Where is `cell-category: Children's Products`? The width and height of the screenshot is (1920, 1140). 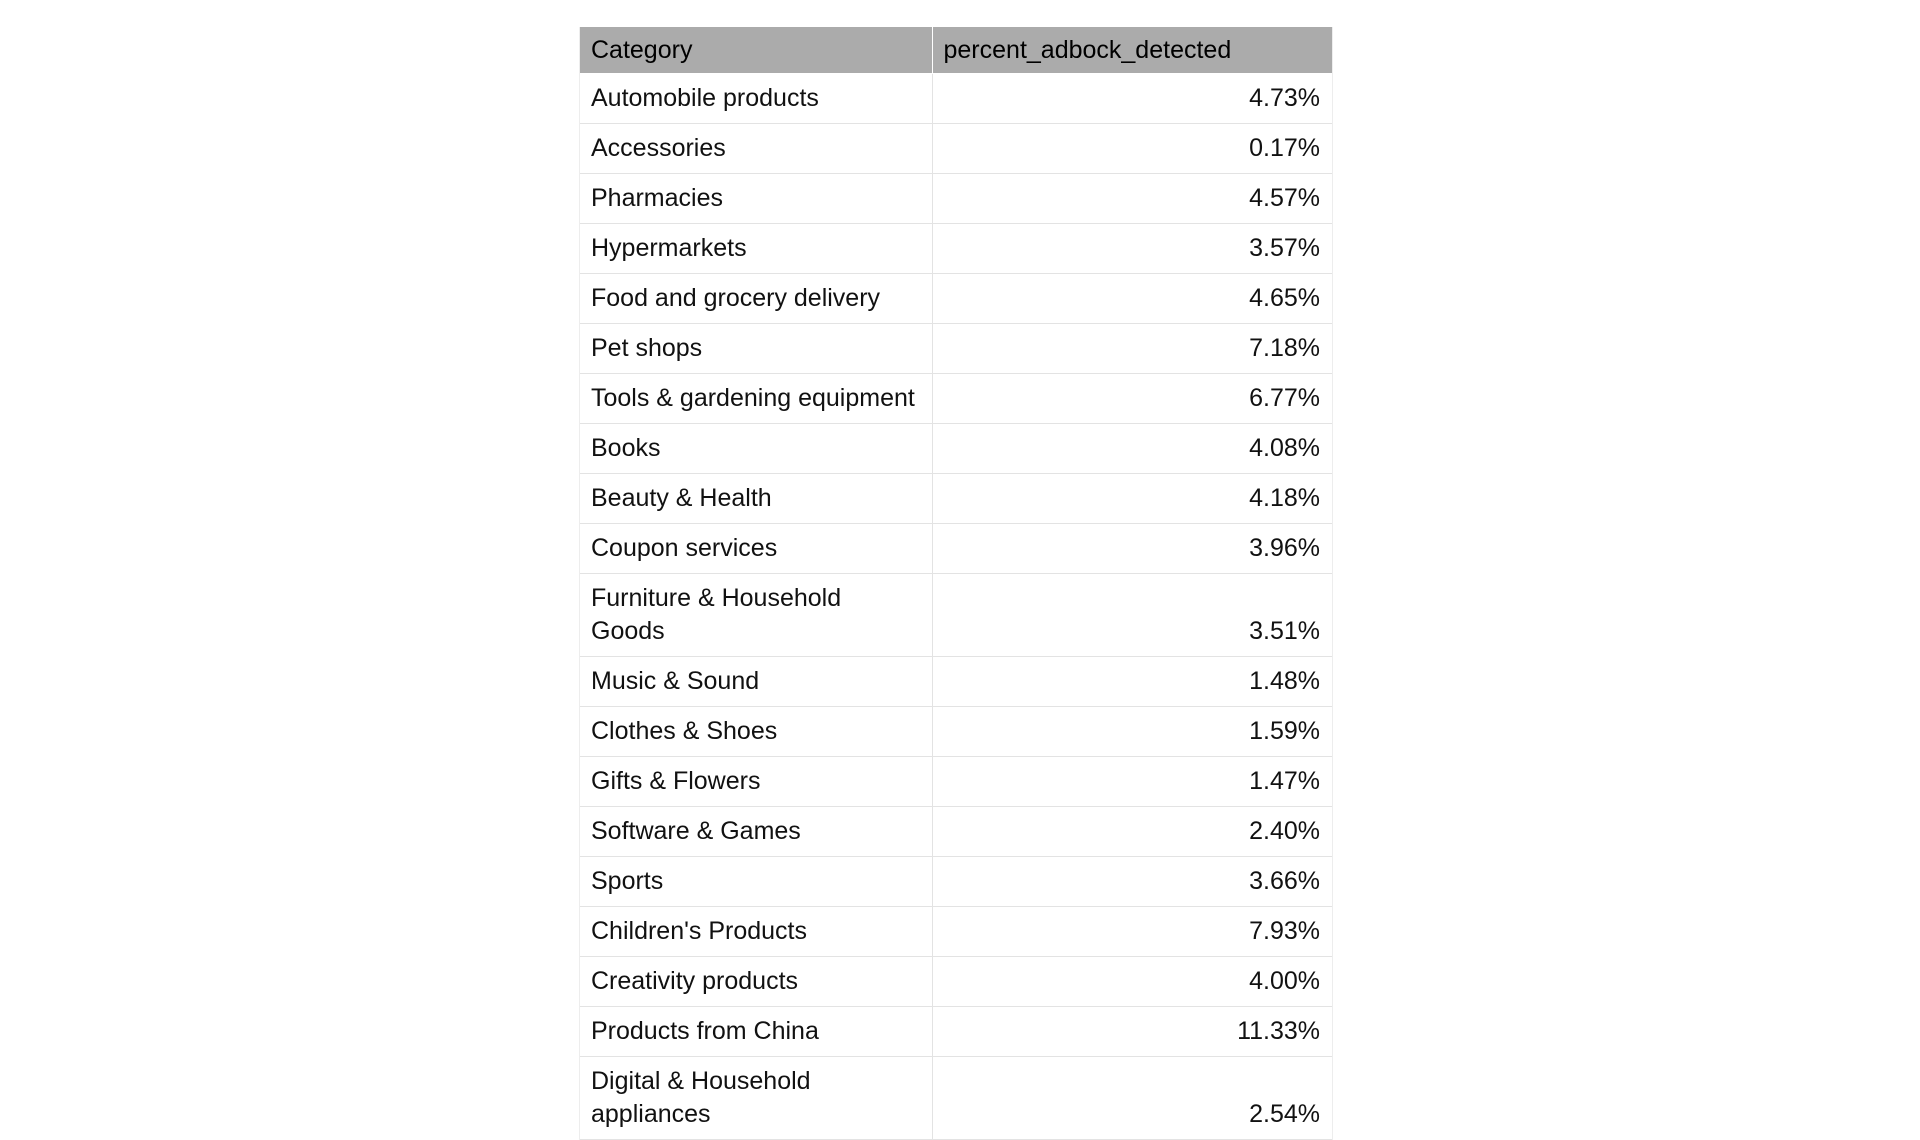 cell-category: Children's Products is located at coordinates (756, 931).